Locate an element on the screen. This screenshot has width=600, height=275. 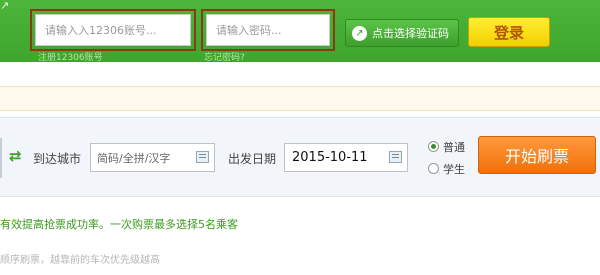
departure-date-value: 2015-10-11 is located at coordinates (330, 157).